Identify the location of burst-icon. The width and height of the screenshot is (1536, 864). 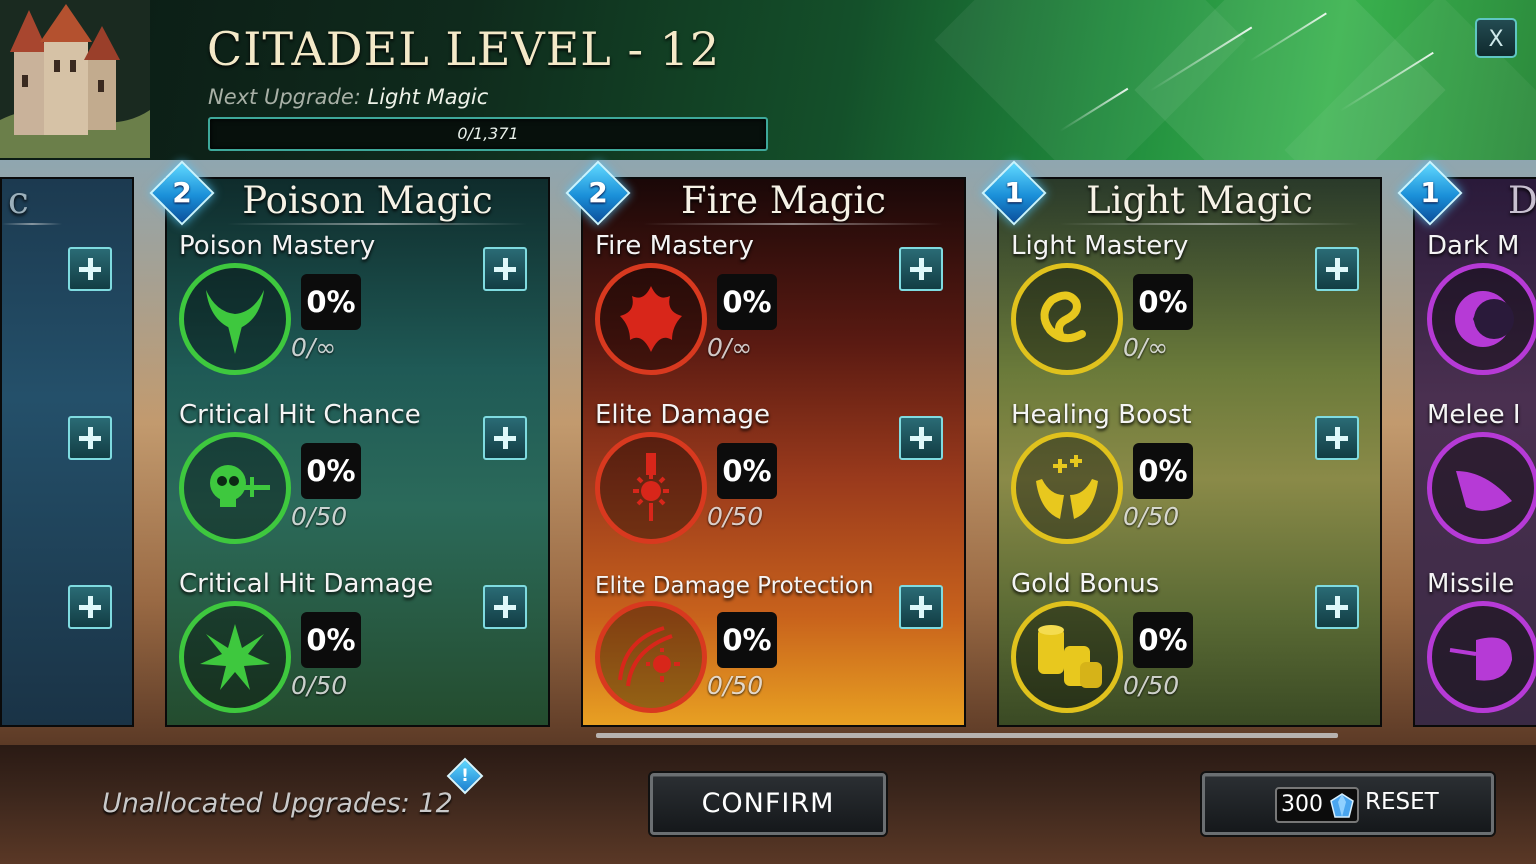
(235, 657).